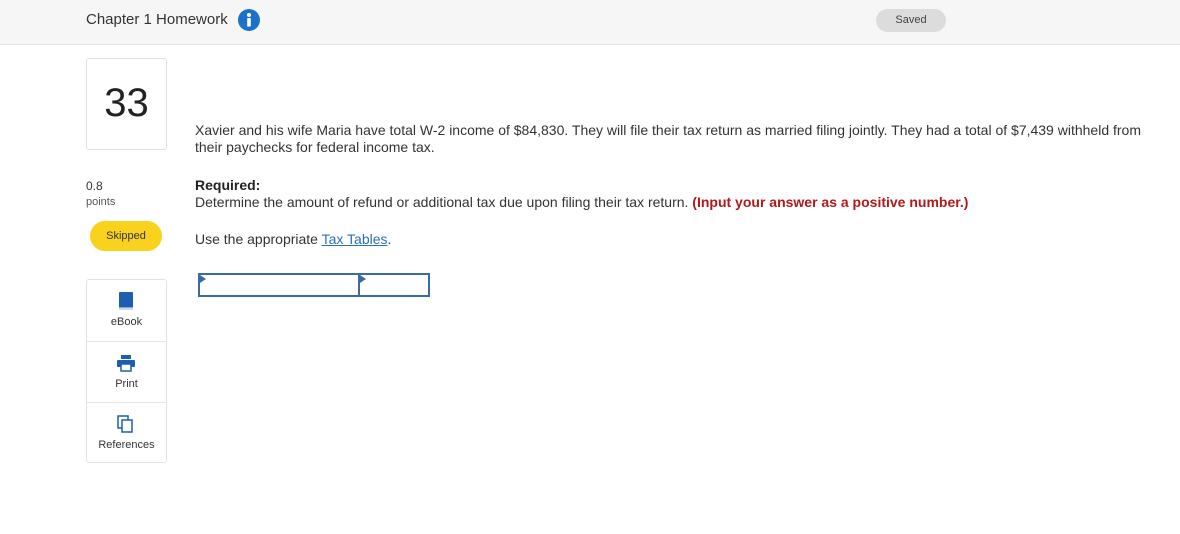 Image resolution: width=1180 pixels, height=534 pixels. What do you see at coordinates (126, 384) in the screenshot?
I see `print-label: Print` at bounding box center [126, 384].